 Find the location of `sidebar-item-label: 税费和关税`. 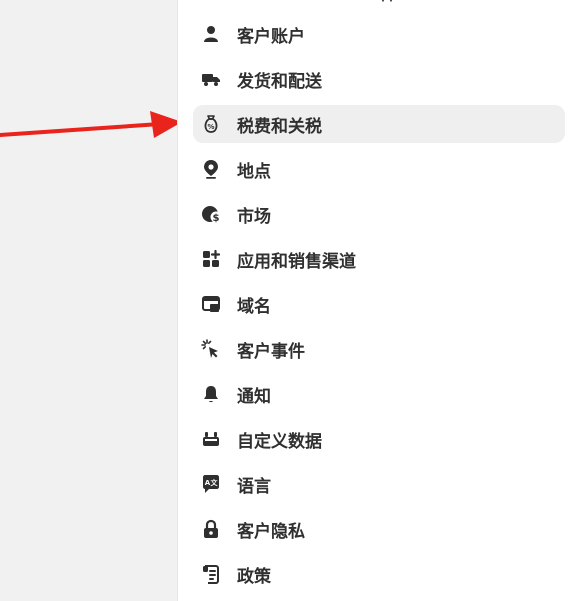

sidebar-item-label: 税费和关税 is located at coordinates (279, 126).